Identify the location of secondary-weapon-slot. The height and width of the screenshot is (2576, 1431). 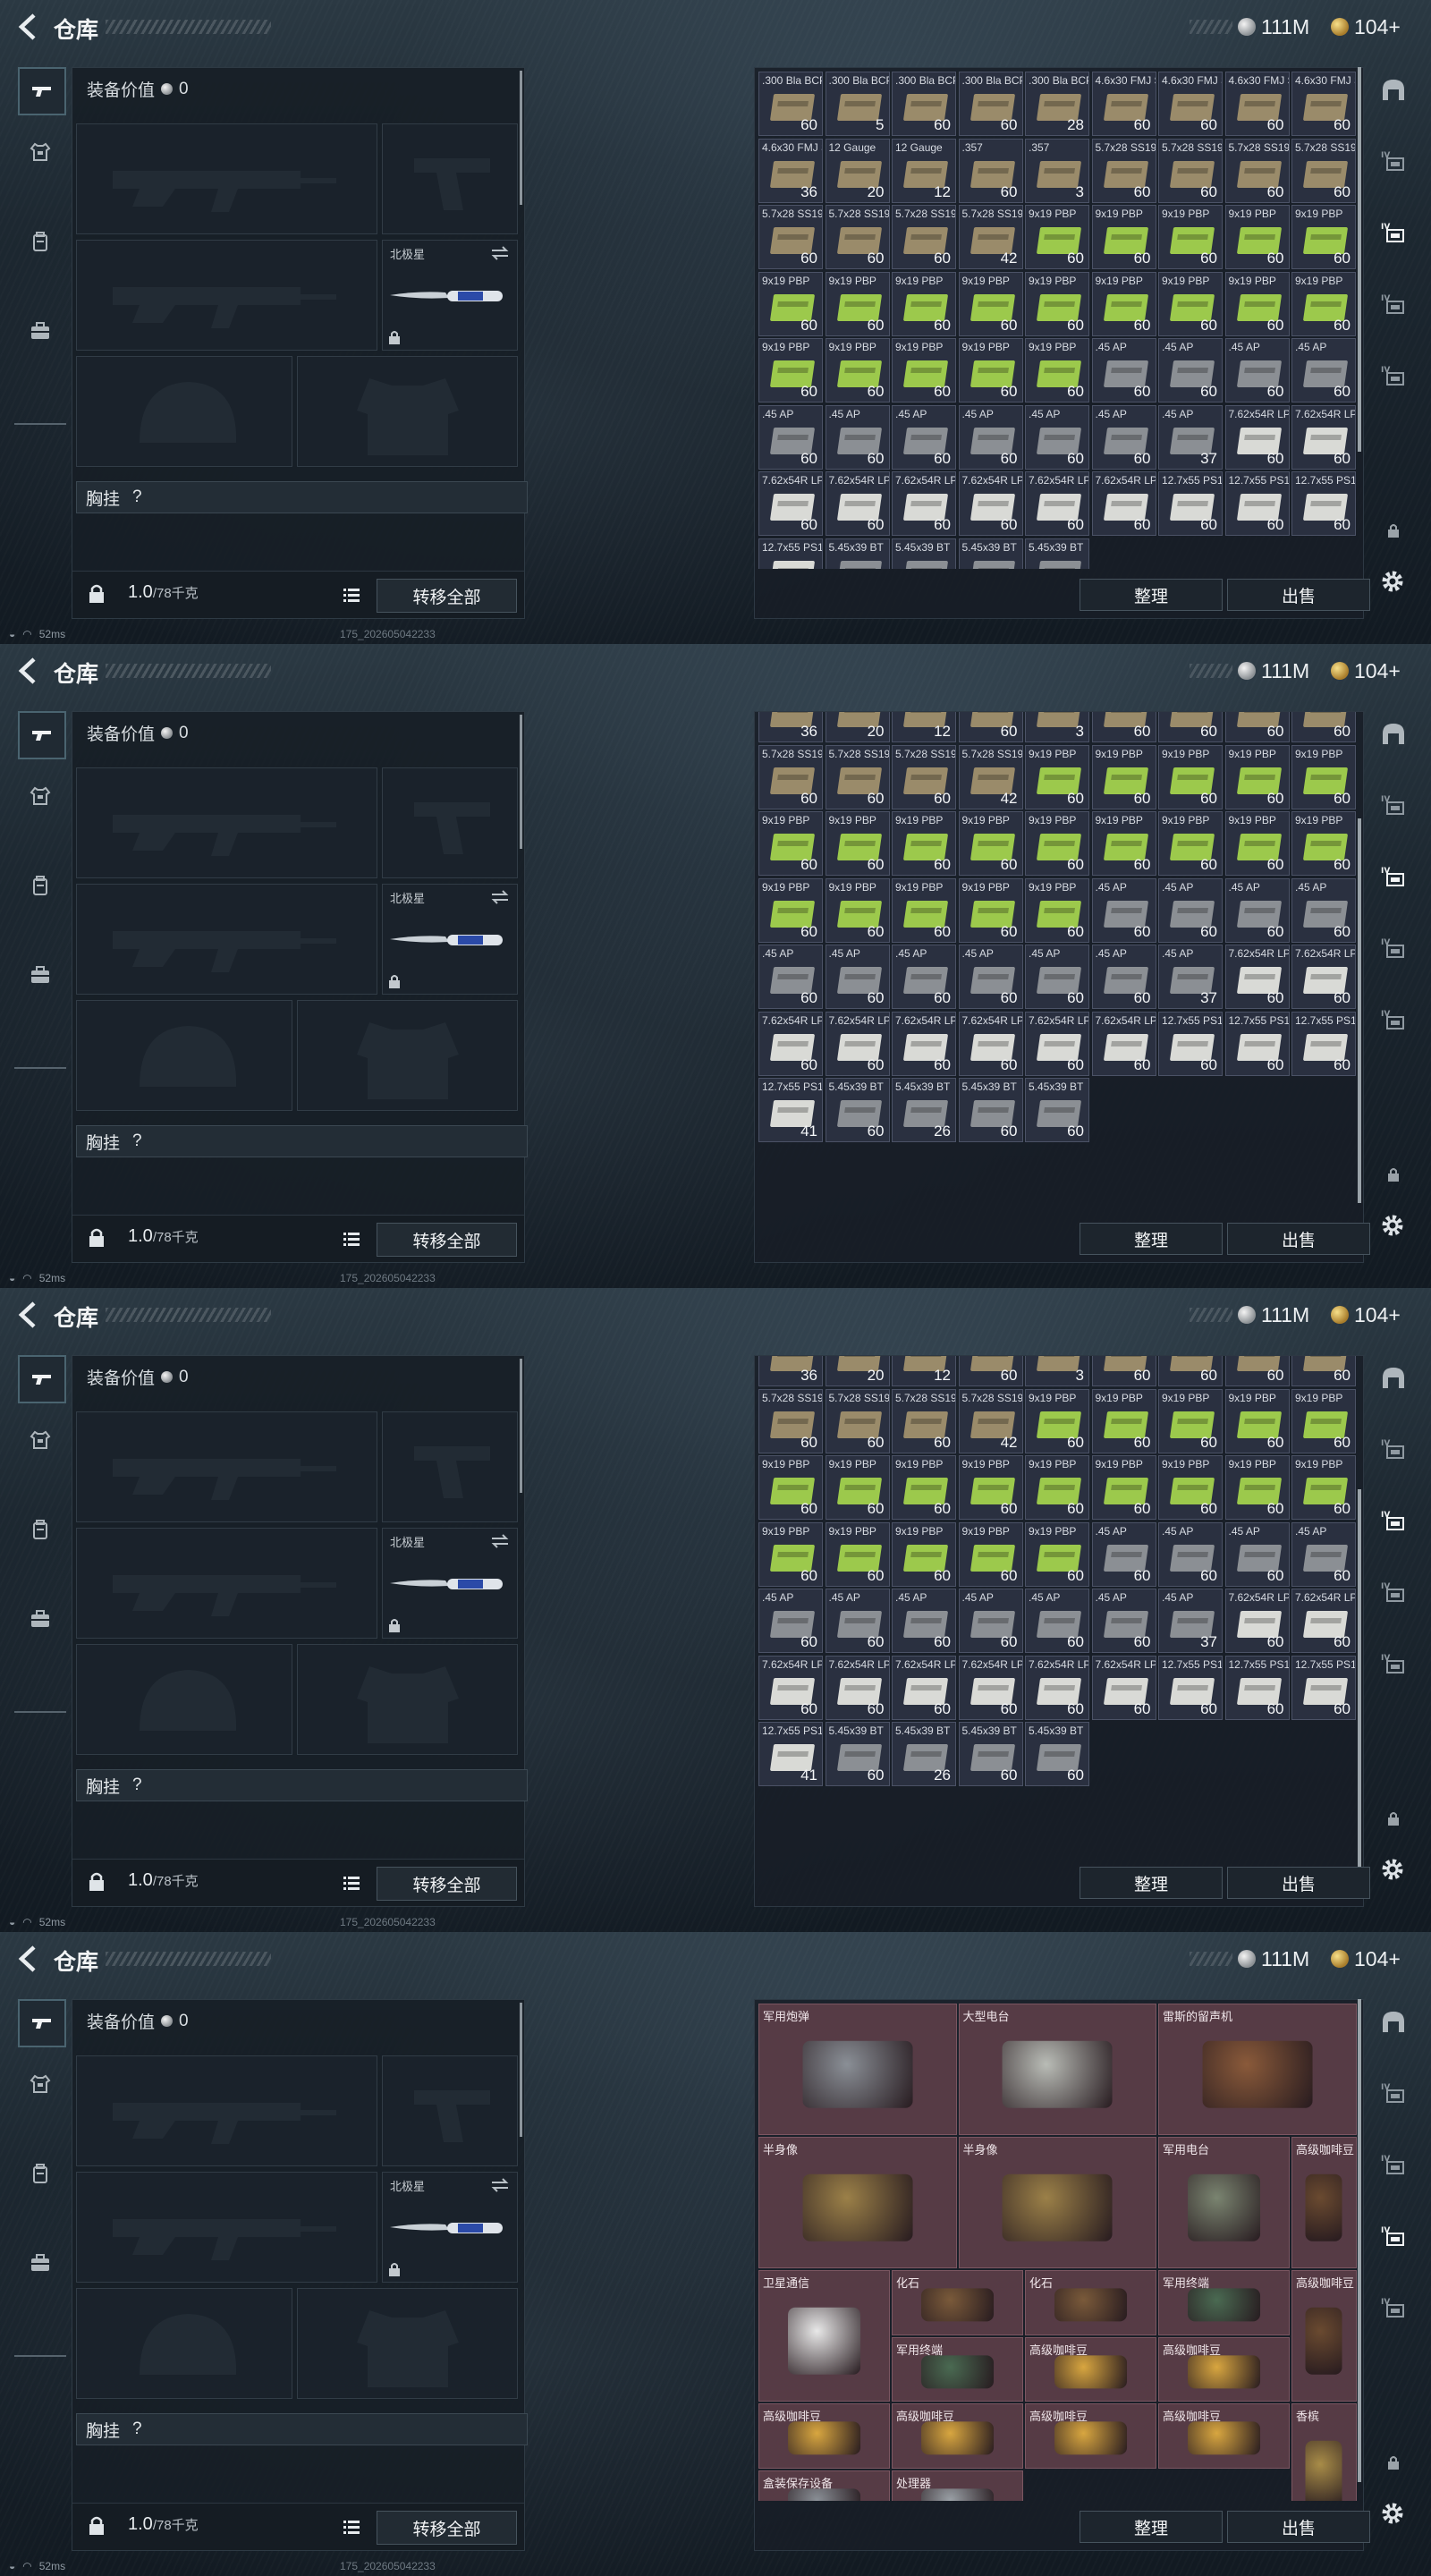
(227, 1583).